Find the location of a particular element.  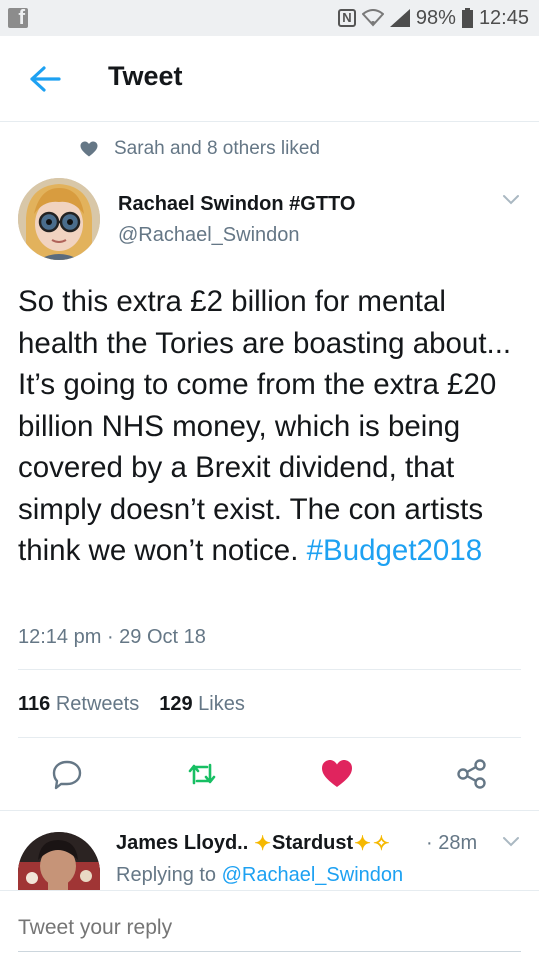

reply-name-part2: Stardust is located at coordinates (313, 843).